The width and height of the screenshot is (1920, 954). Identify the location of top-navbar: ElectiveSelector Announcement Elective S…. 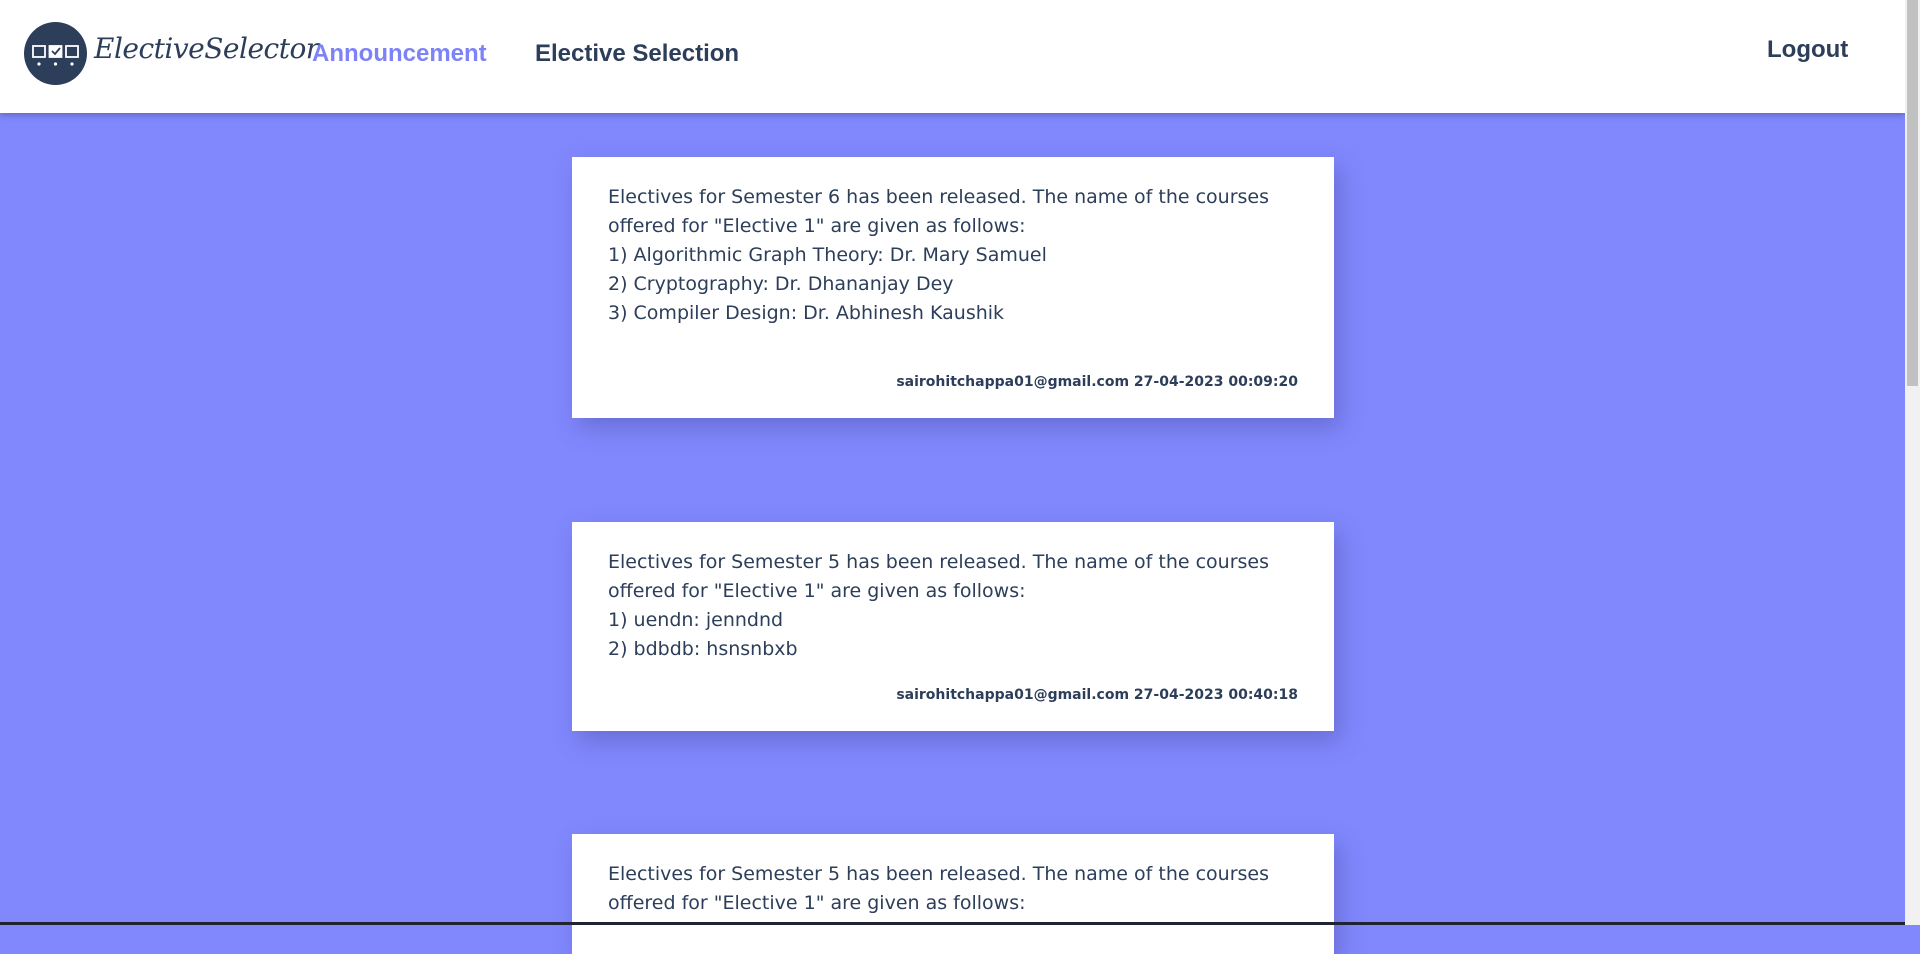
(952, 56).